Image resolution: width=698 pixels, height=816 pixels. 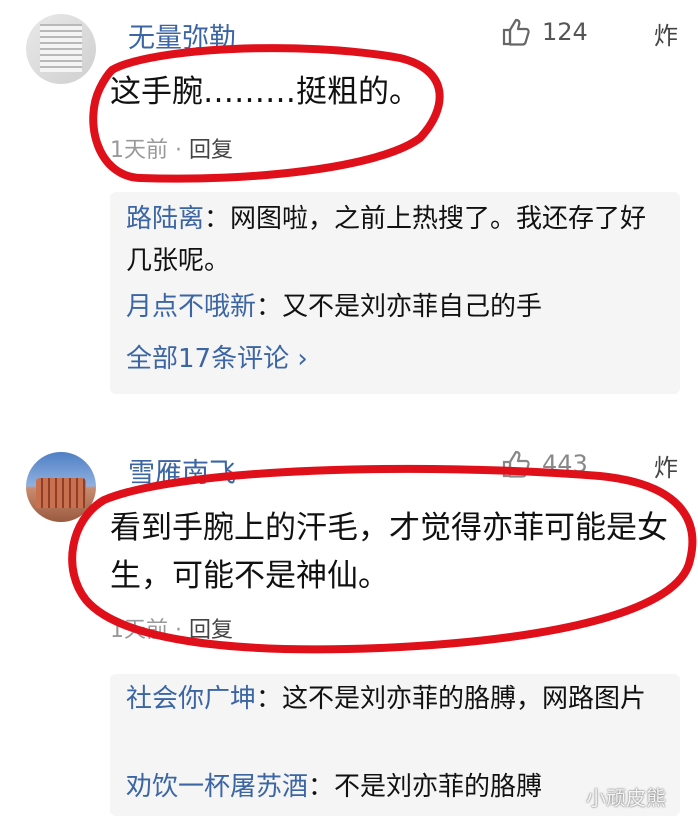 I want to click on reply-item: 月点不哦新：又不是刘亦菲自己的手, so click(x=396, y=307).